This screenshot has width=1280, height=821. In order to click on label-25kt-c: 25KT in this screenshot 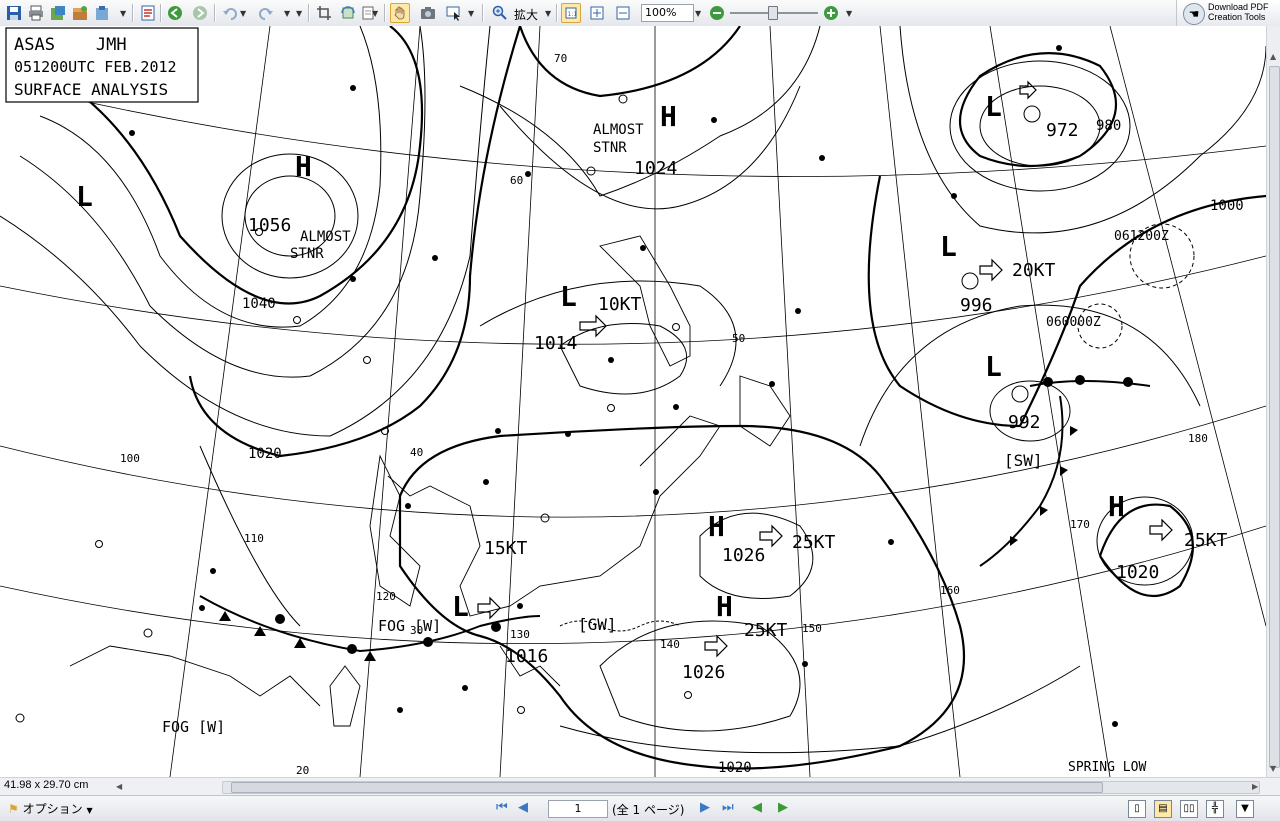, I will do `click(1206, 540)`.